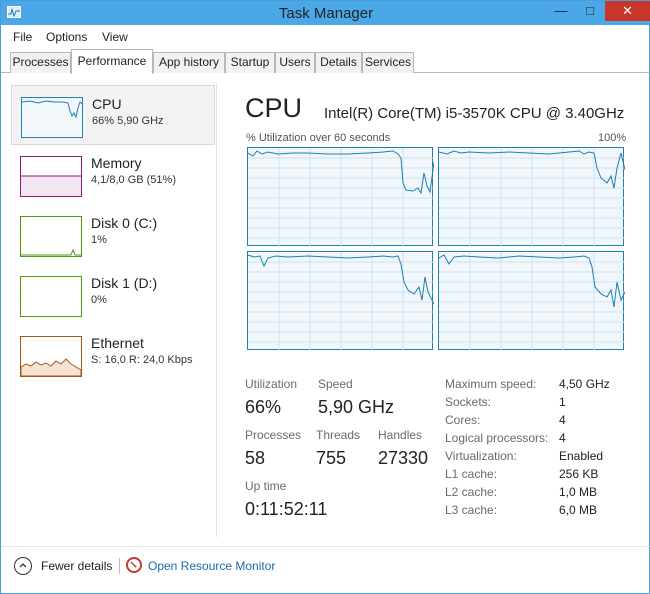 The image size is (650, 594). I want to click on cpu-thumbnail-graph, so click(52, 117).